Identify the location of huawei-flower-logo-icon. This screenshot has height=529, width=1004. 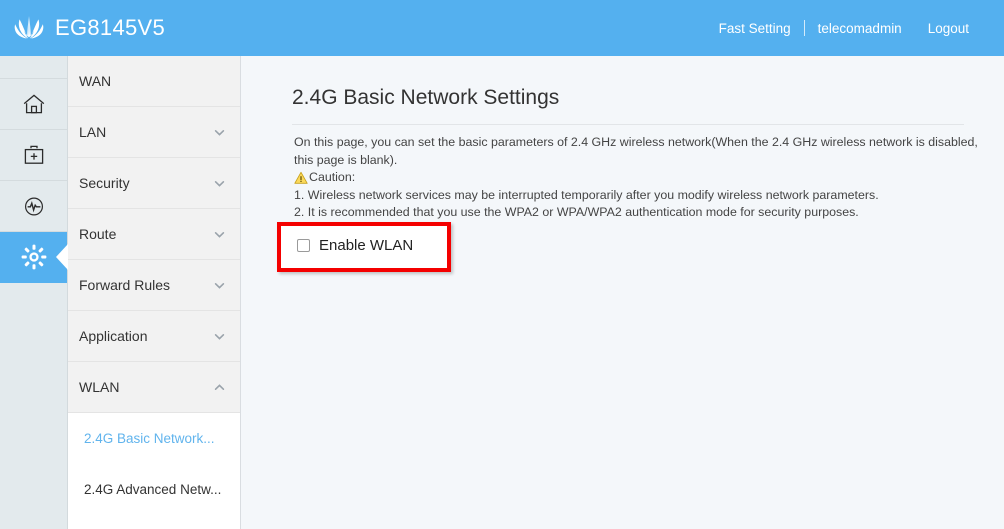
(29, 28).